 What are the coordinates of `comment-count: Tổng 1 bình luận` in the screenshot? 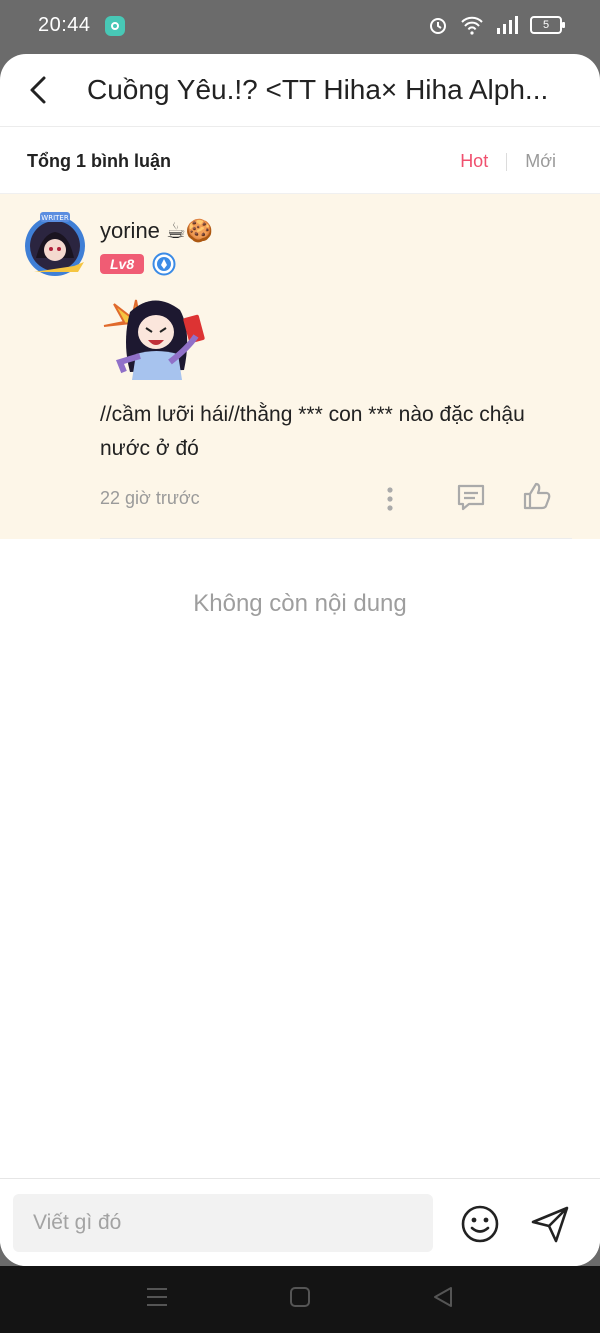 It's located at (99, 161).